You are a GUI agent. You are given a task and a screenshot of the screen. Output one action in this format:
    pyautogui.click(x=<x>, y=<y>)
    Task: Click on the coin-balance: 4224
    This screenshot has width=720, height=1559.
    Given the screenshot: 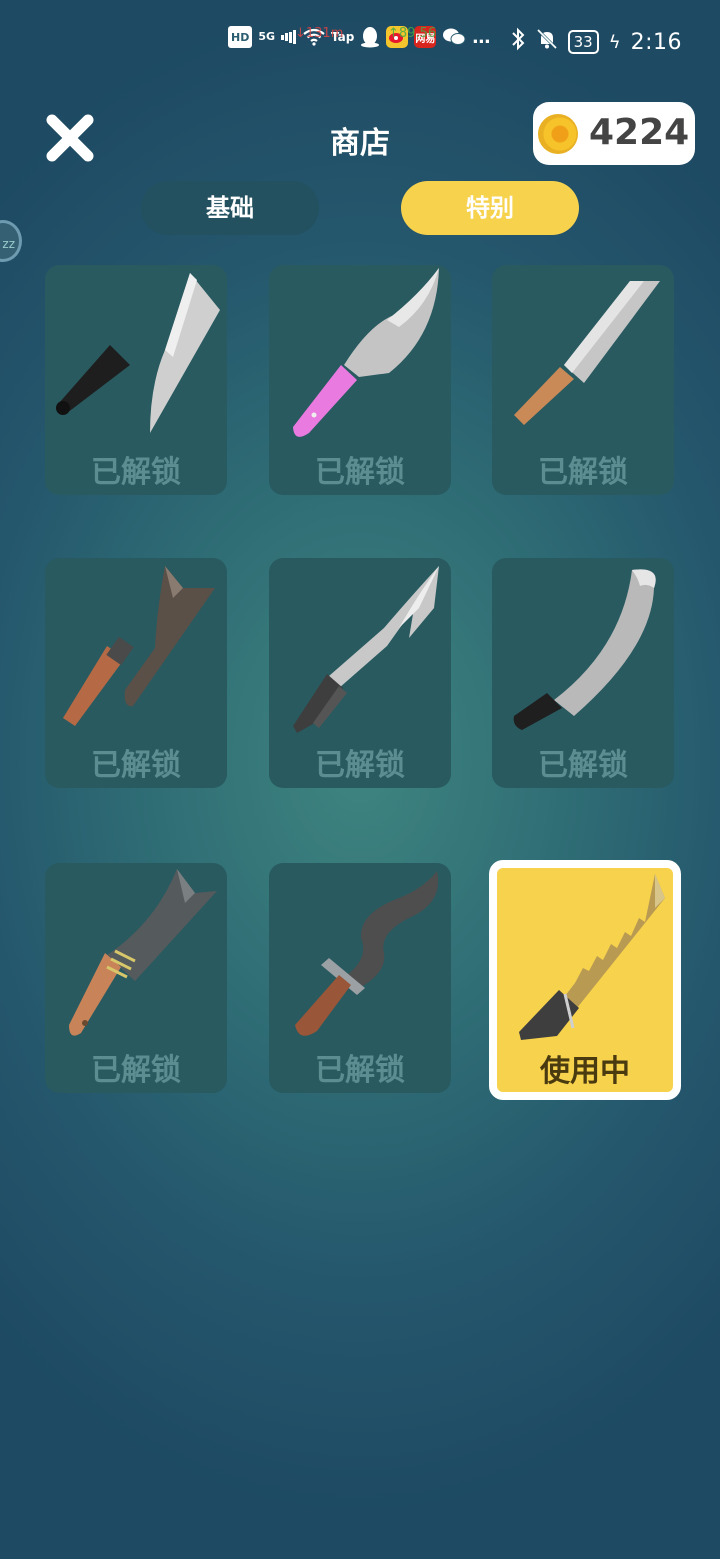 What is the action you would take?
    pyautogui.click(x=614, y=133)
    